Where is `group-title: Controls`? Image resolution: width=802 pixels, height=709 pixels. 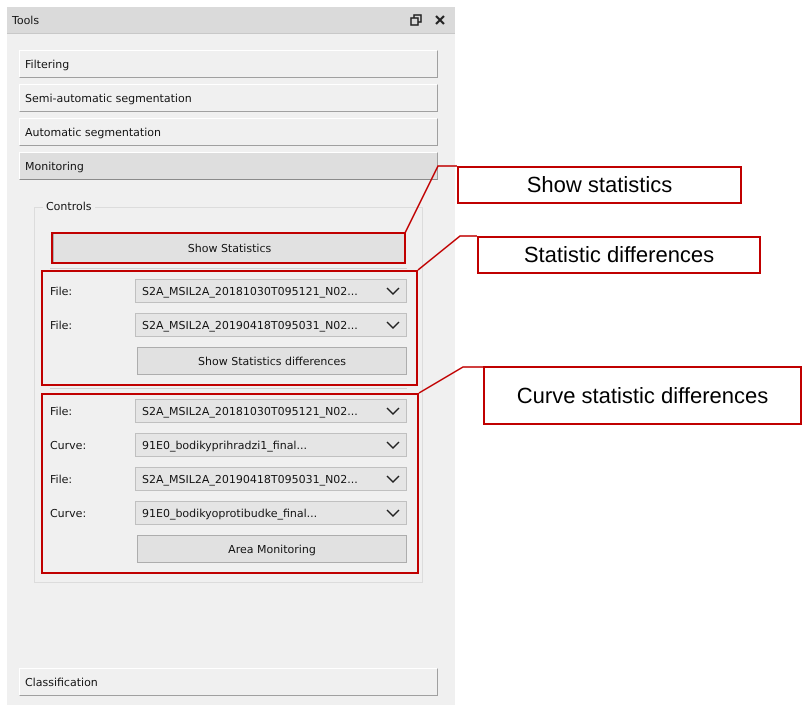 group-title: Controls is located at coordinates (68, 206).